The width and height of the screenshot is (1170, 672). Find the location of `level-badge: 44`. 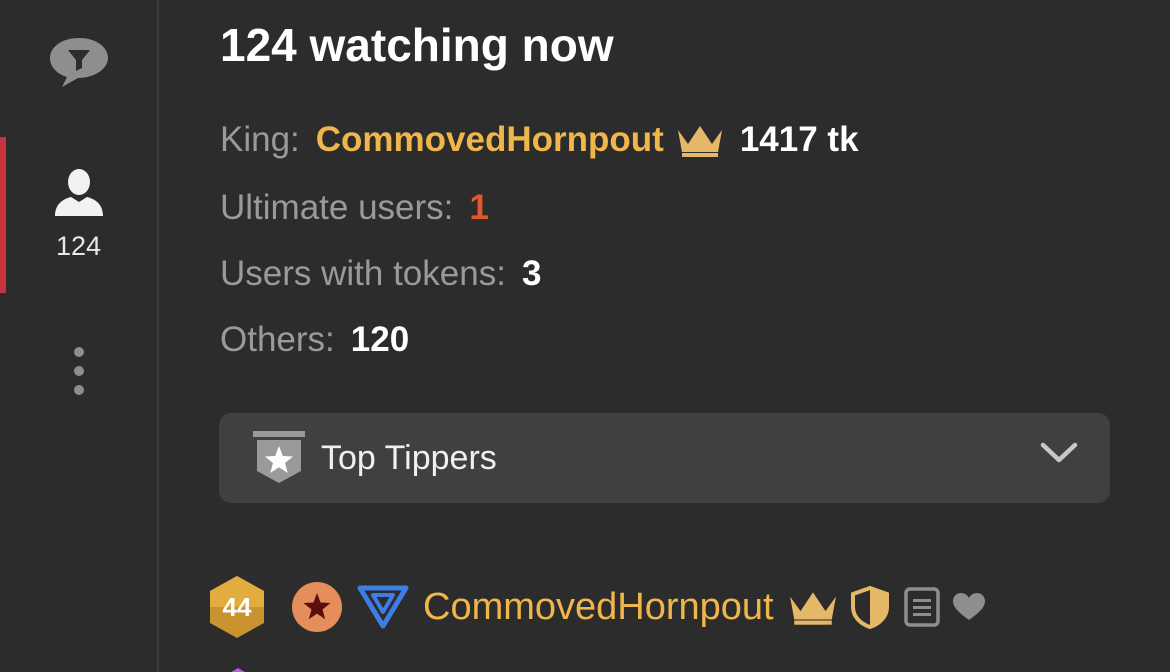

level-badge: 44 is located at coordinates (237, 607).